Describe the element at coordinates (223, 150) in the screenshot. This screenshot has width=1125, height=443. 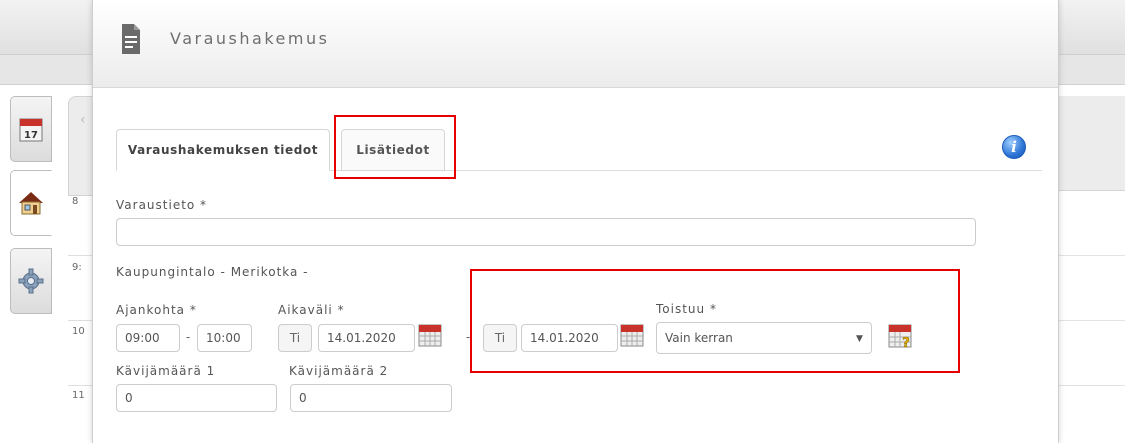
I see `tab-varaushakemuksen-tiedot: Varaushakemuksen tiedot` at that location.